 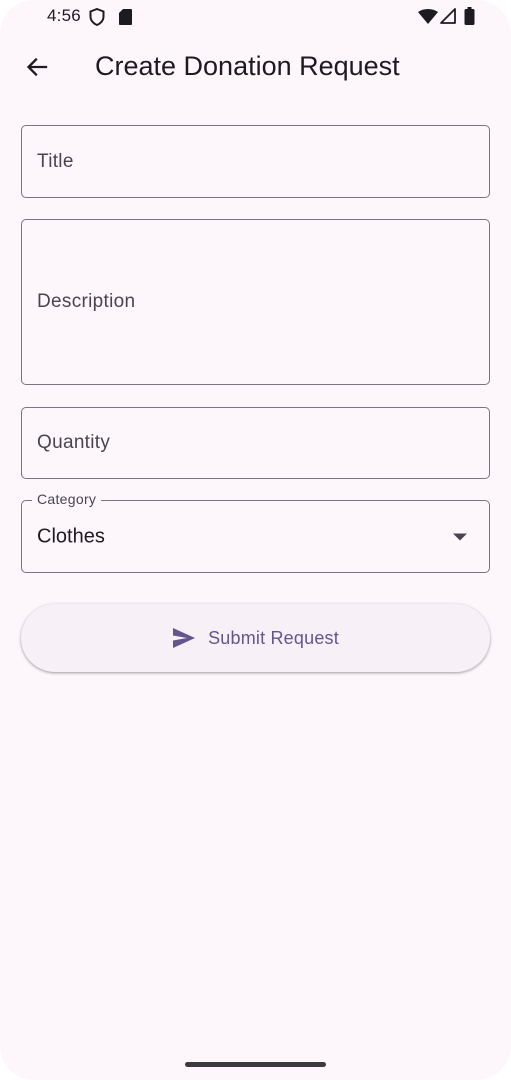 What do you see at coordinates (55, 161) in the screenshot?
I see `title-field-label: Title` at bounding box center [55, 161].